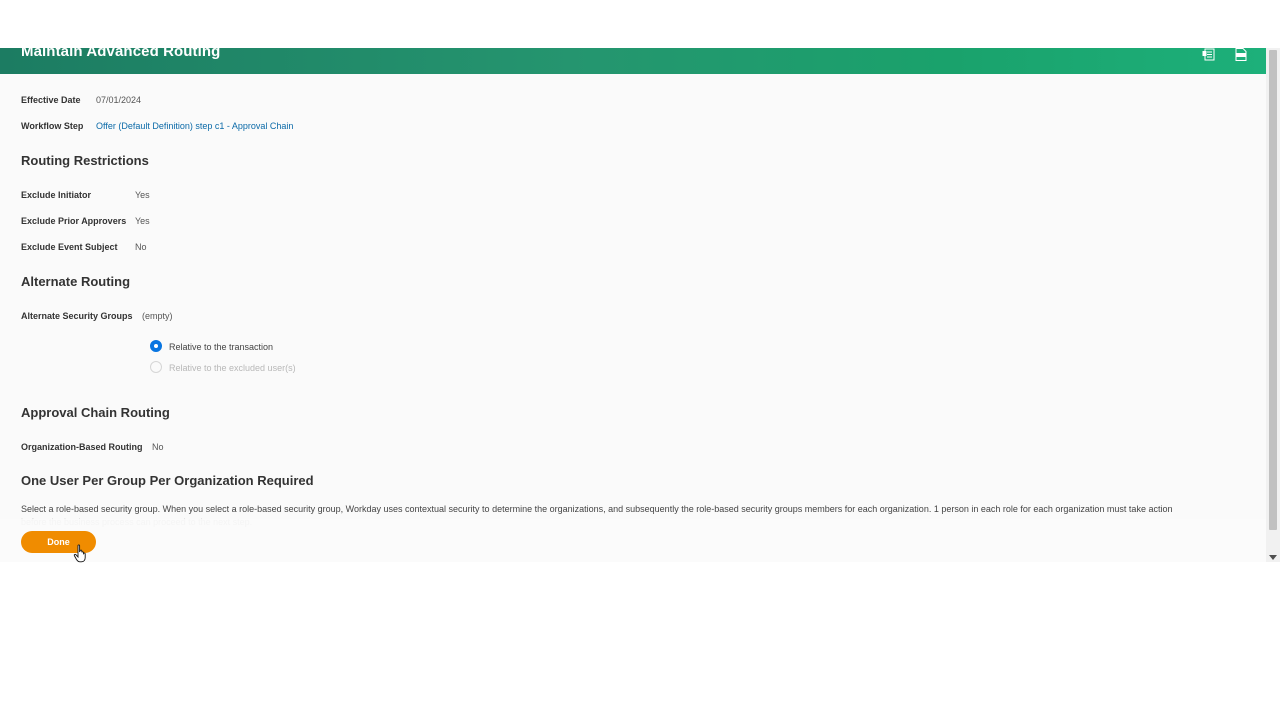  I want to click on radio-relative-to-transaction, so click(156, 346).